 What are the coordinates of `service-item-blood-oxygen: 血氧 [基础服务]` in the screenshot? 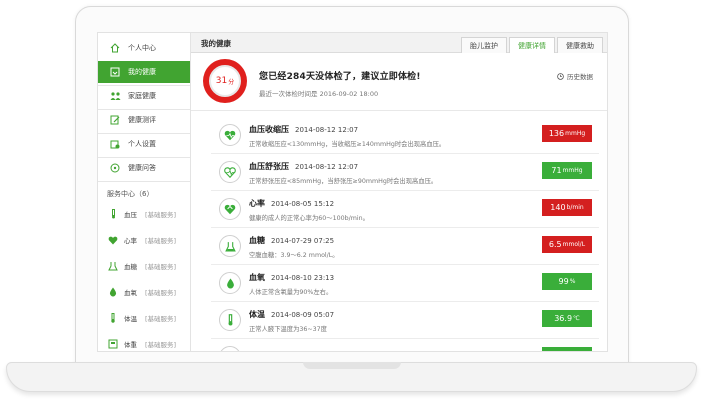 It's located at (144, 292).